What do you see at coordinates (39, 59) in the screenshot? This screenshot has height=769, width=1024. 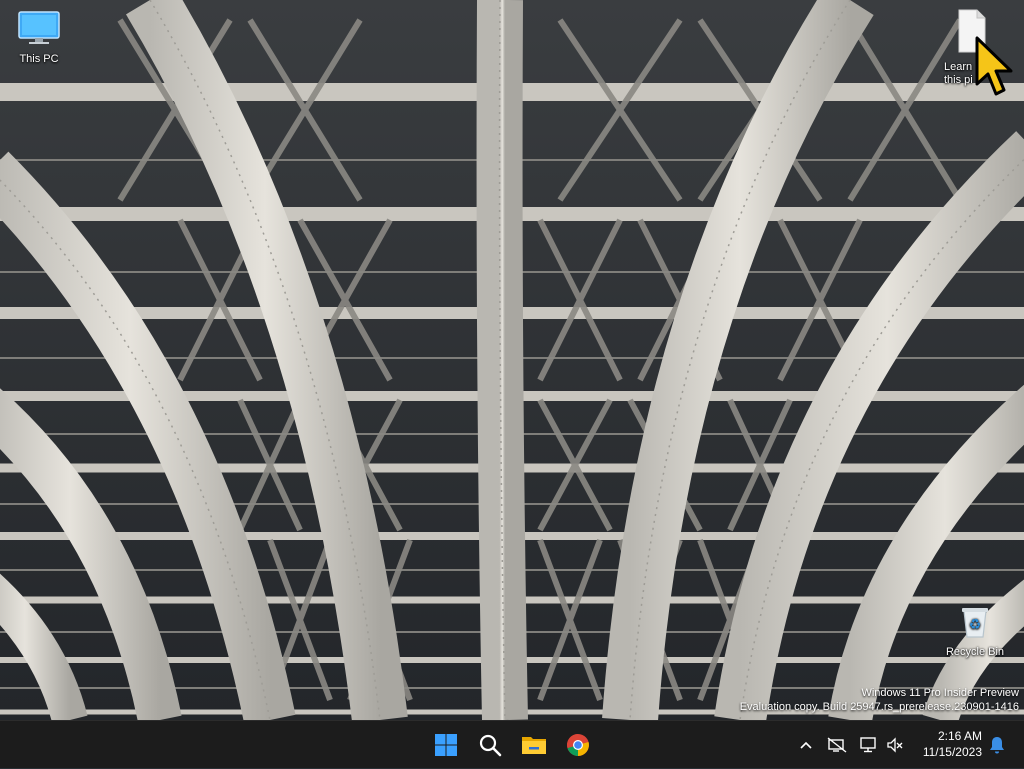 I see `desktop-icon-label: This PC` at bounding box center [39, 59].